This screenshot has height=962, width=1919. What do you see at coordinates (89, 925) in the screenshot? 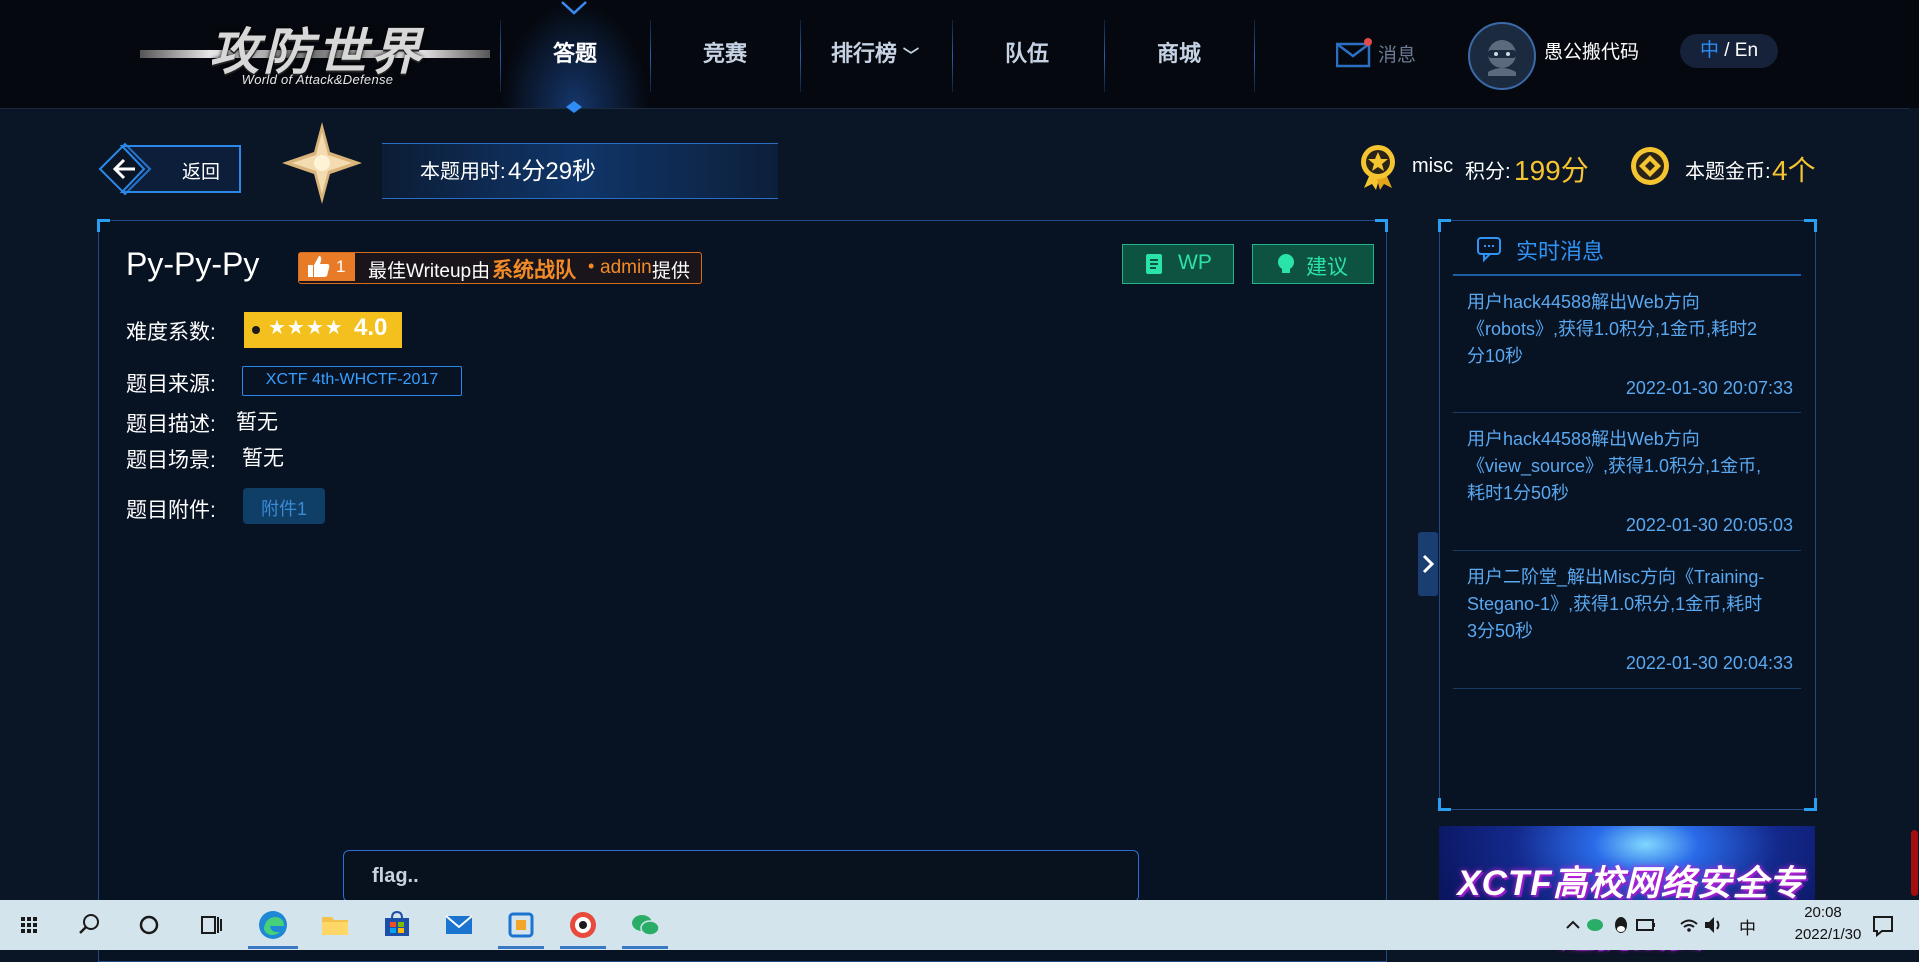
I see `search-icon` at bounding box center [89, 925].